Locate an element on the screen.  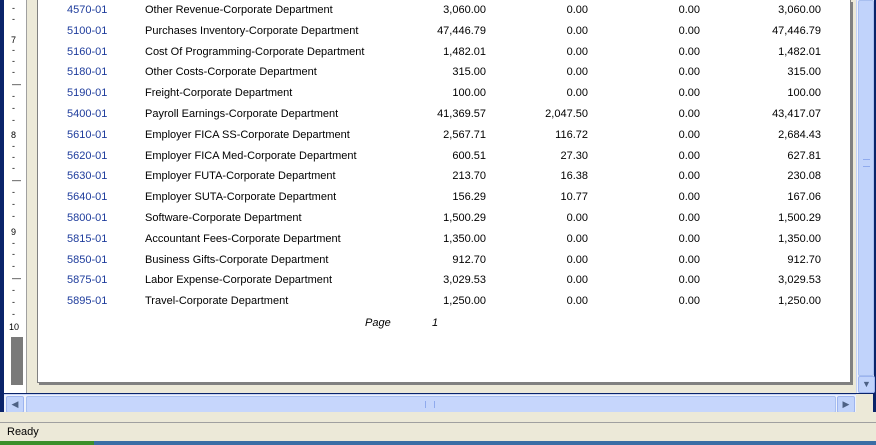
taskbar-strip is located at coordinates (438, 443).